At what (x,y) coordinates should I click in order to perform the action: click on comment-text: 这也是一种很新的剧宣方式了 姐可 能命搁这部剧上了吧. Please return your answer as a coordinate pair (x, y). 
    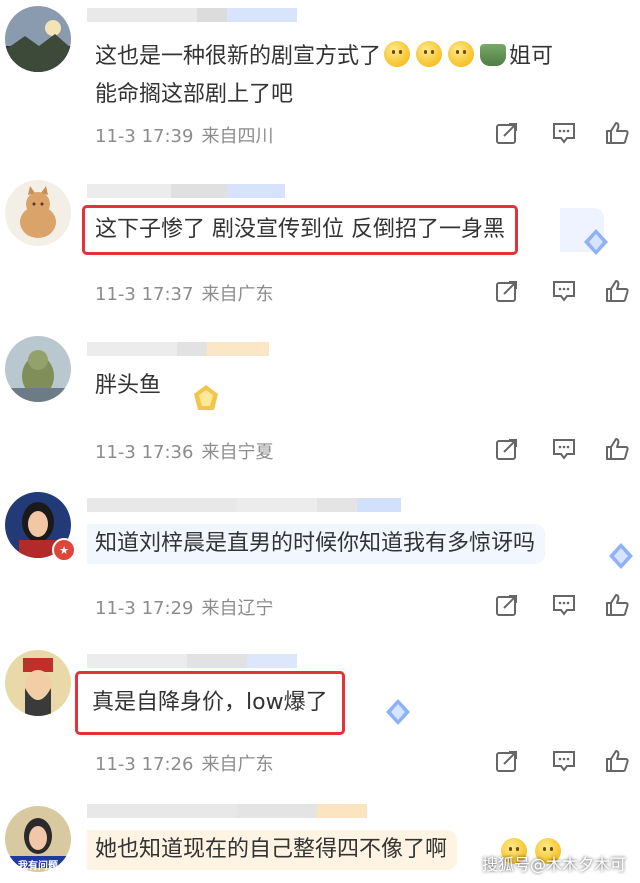
    Looking at the image, I should click on (324, 76).